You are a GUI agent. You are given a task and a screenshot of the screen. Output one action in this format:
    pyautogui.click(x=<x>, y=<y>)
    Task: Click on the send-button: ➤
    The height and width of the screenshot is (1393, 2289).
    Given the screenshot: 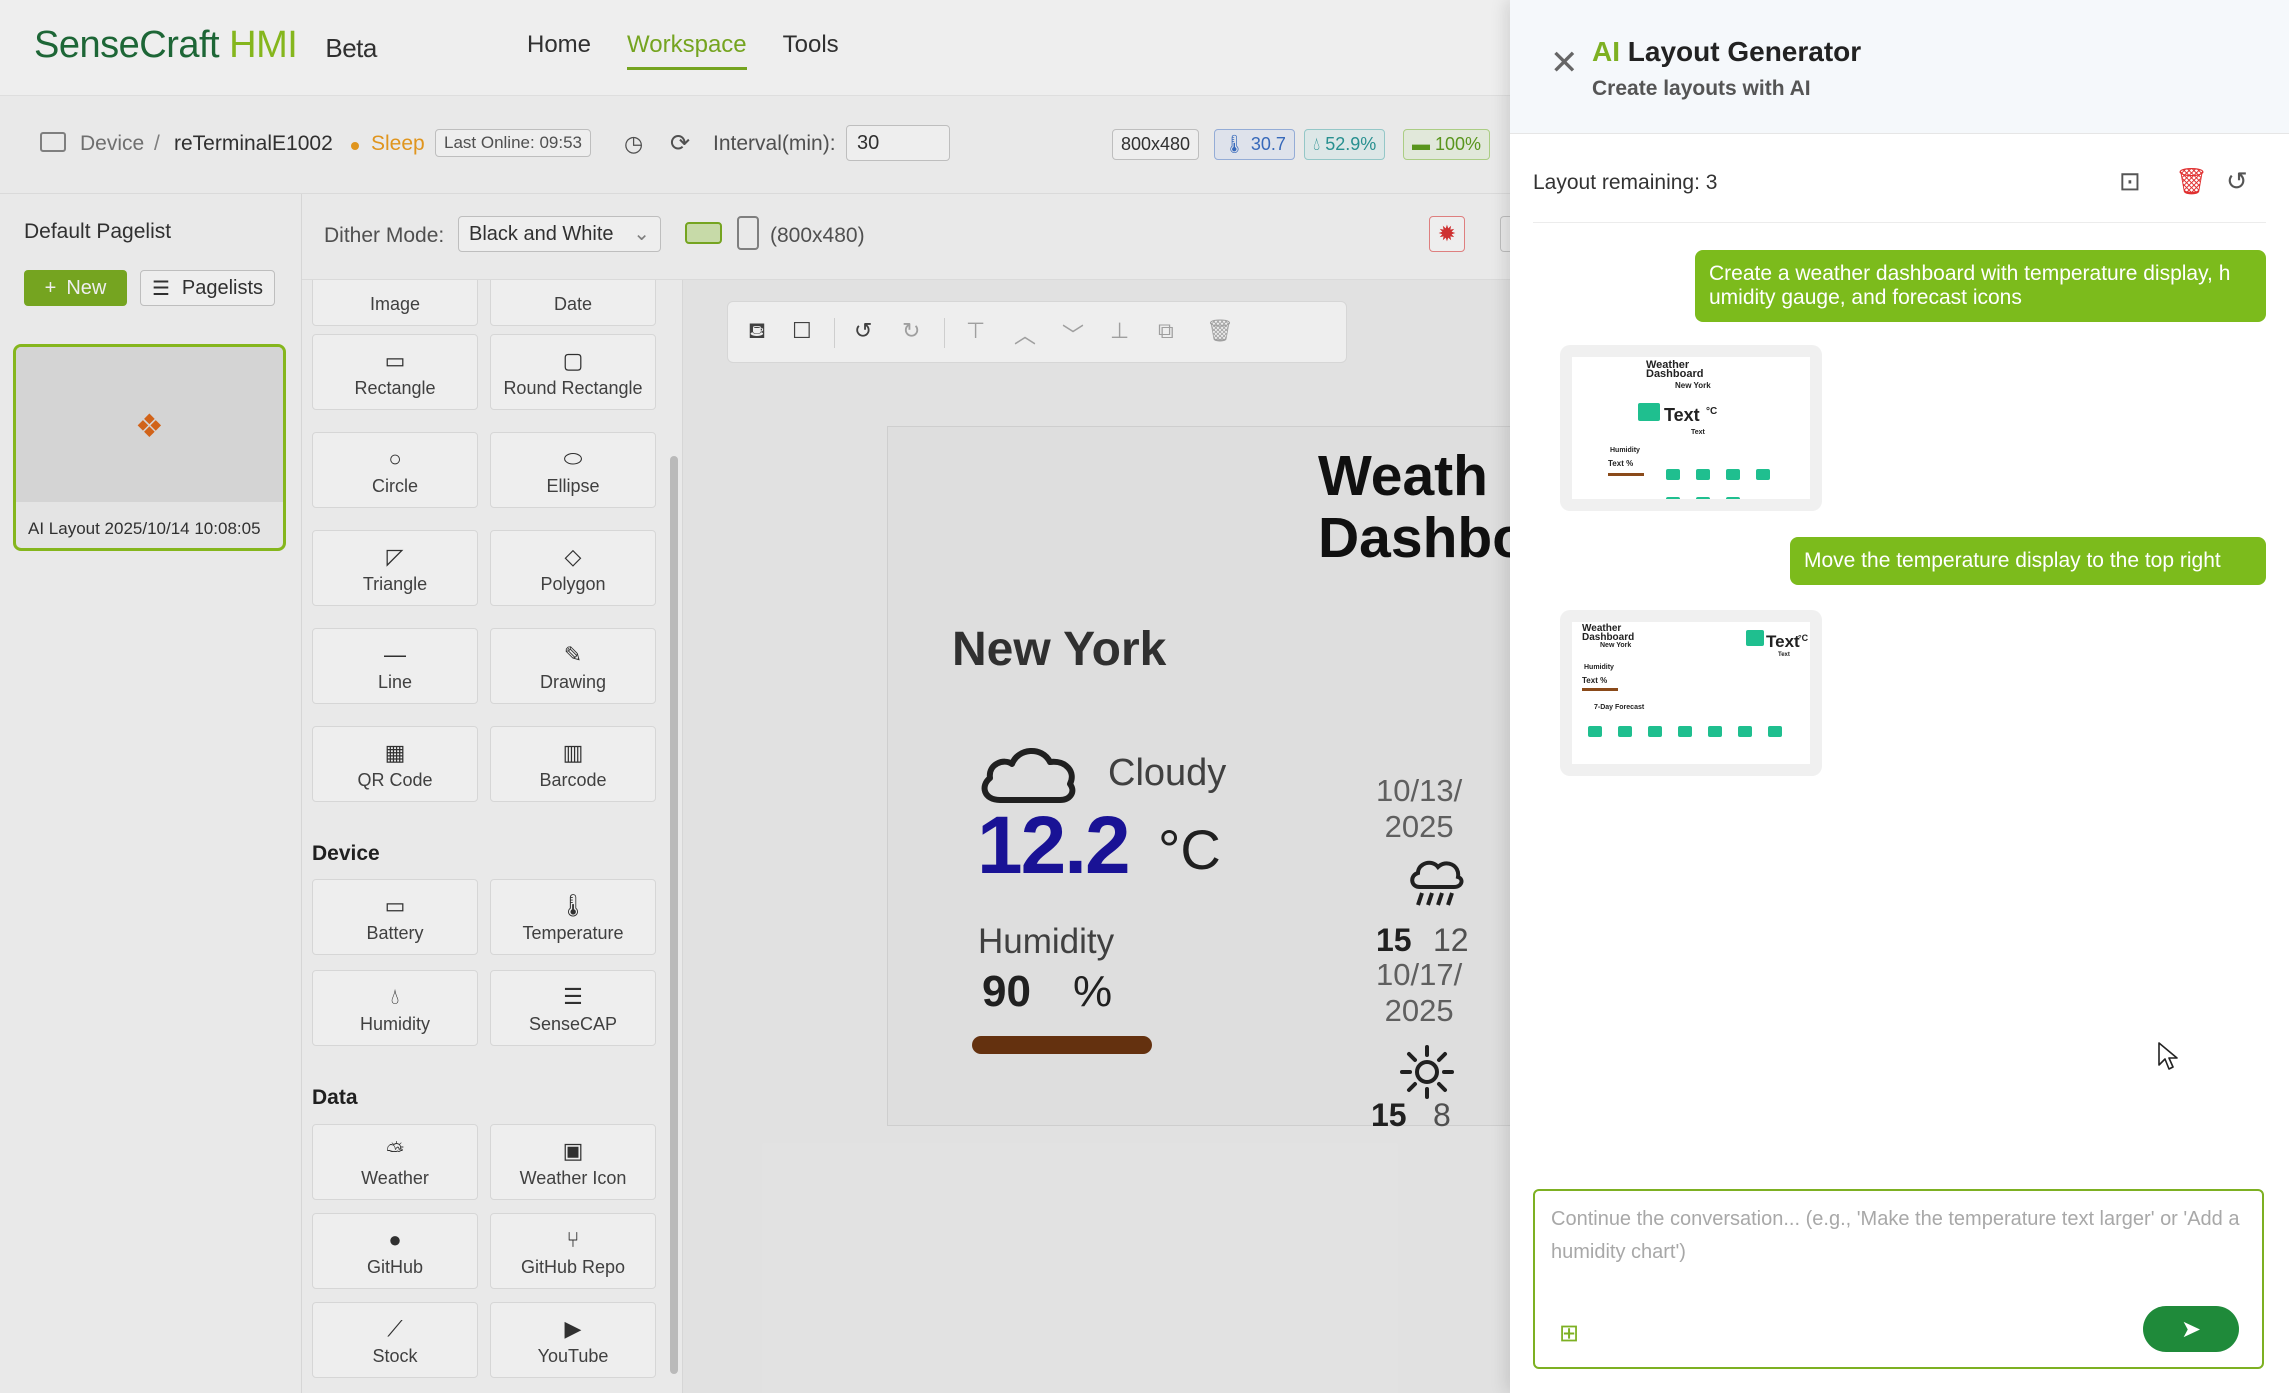 What is the action you would take?
    pyautogui.click(x=2191, y=1329)
    